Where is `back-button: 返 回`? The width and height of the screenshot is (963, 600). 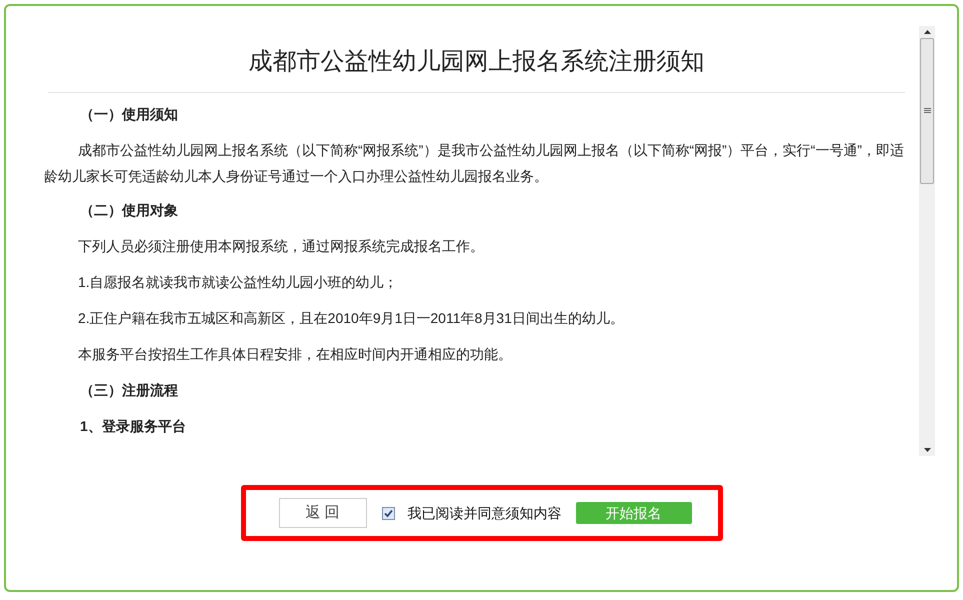 back-button: 返 回 is located at coordinates (322, 513).